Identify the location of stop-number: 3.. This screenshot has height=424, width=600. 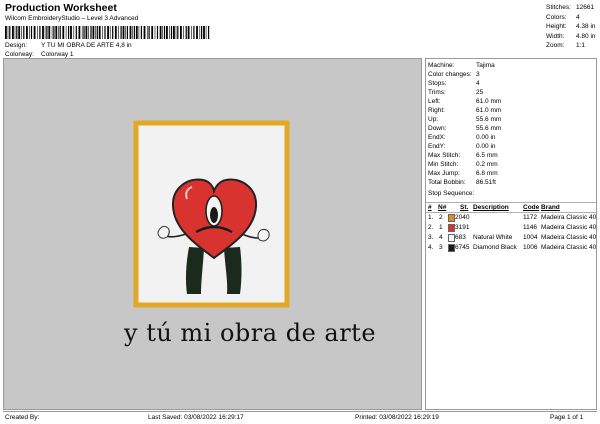
(431, 237).